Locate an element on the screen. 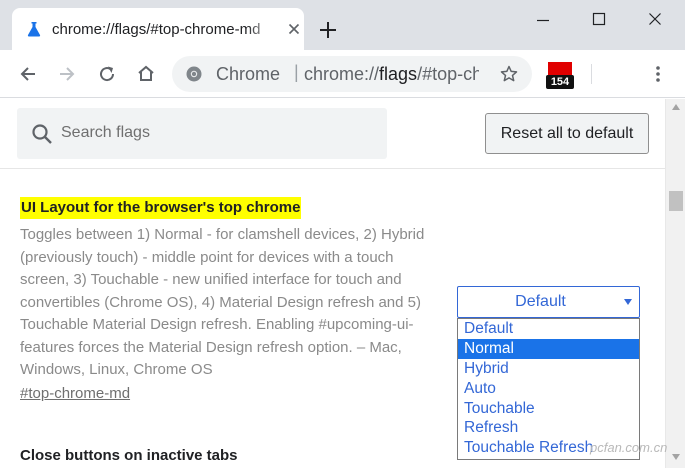 The width and height of the screenshot is (685, 468). search-icon is located at coordinates (42, 134).